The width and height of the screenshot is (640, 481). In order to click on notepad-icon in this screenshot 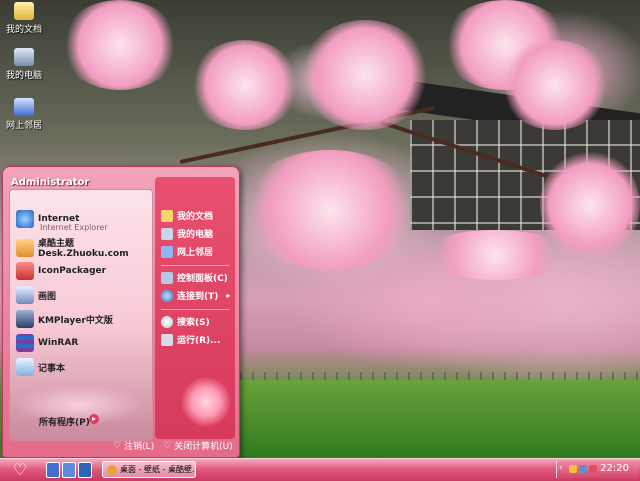, I will do `click(25, 367)`.